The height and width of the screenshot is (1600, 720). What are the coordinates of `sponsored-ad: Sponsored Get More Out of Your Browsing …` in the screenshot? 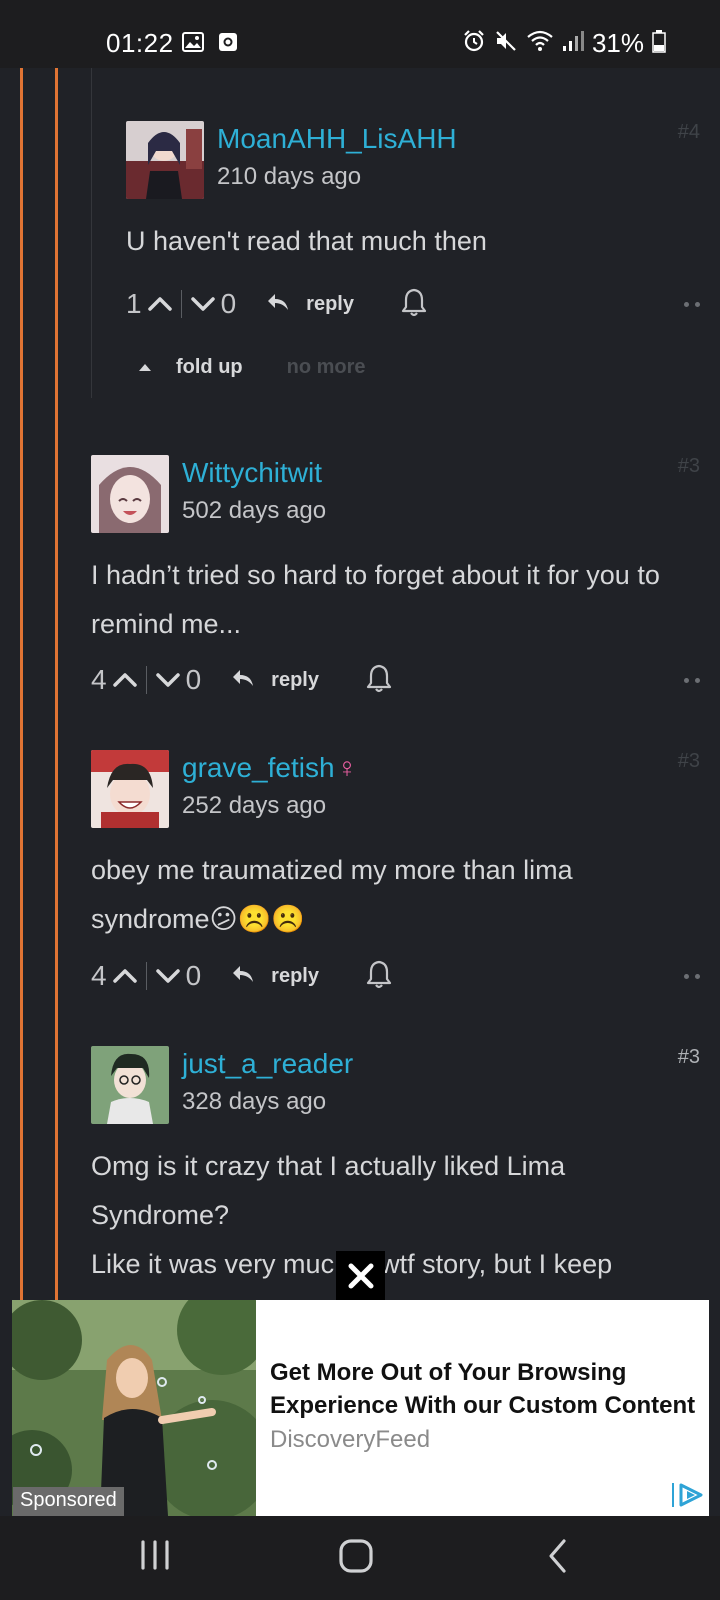 It's located at (360, 1408).